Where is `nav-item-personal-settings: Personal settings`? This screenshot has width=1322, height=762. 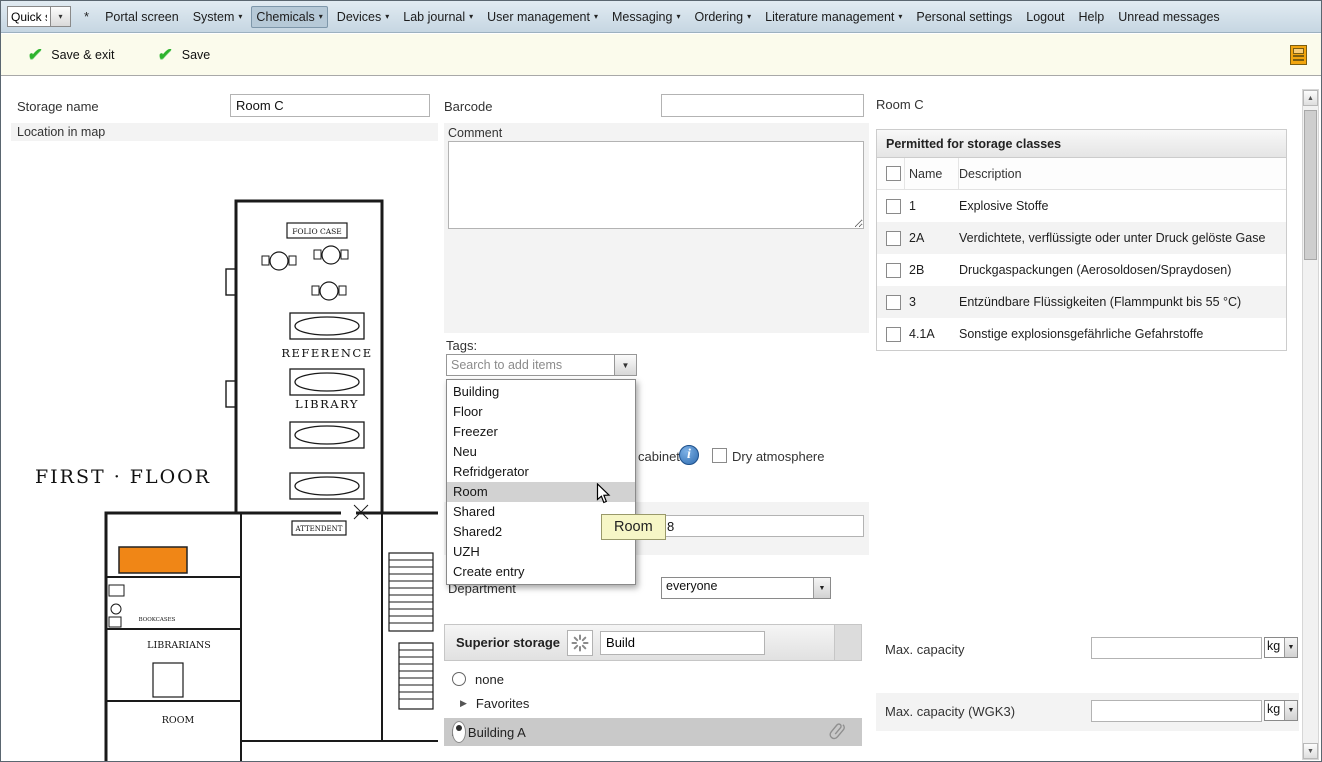
nav-item-personal-settings: Personal settings is located at coordinates (964, 17).